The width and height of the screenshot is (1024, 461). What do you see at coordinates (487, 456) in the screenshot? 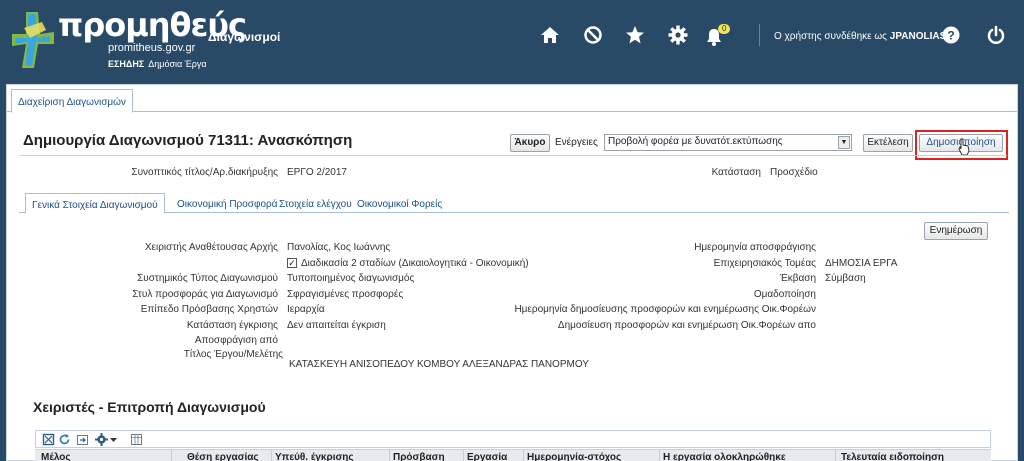
I see `column-header-task: Εργασία` at bounding box center [487, 456].